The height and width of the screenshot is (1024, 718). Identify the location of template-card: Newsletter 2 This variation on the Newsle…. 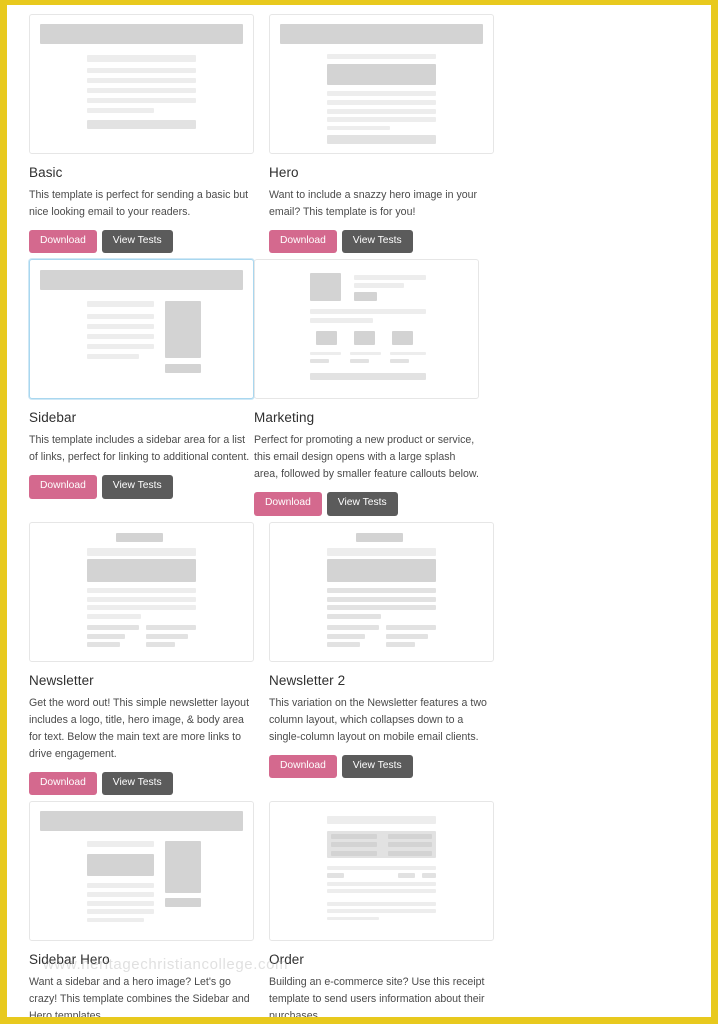
(381, 661).